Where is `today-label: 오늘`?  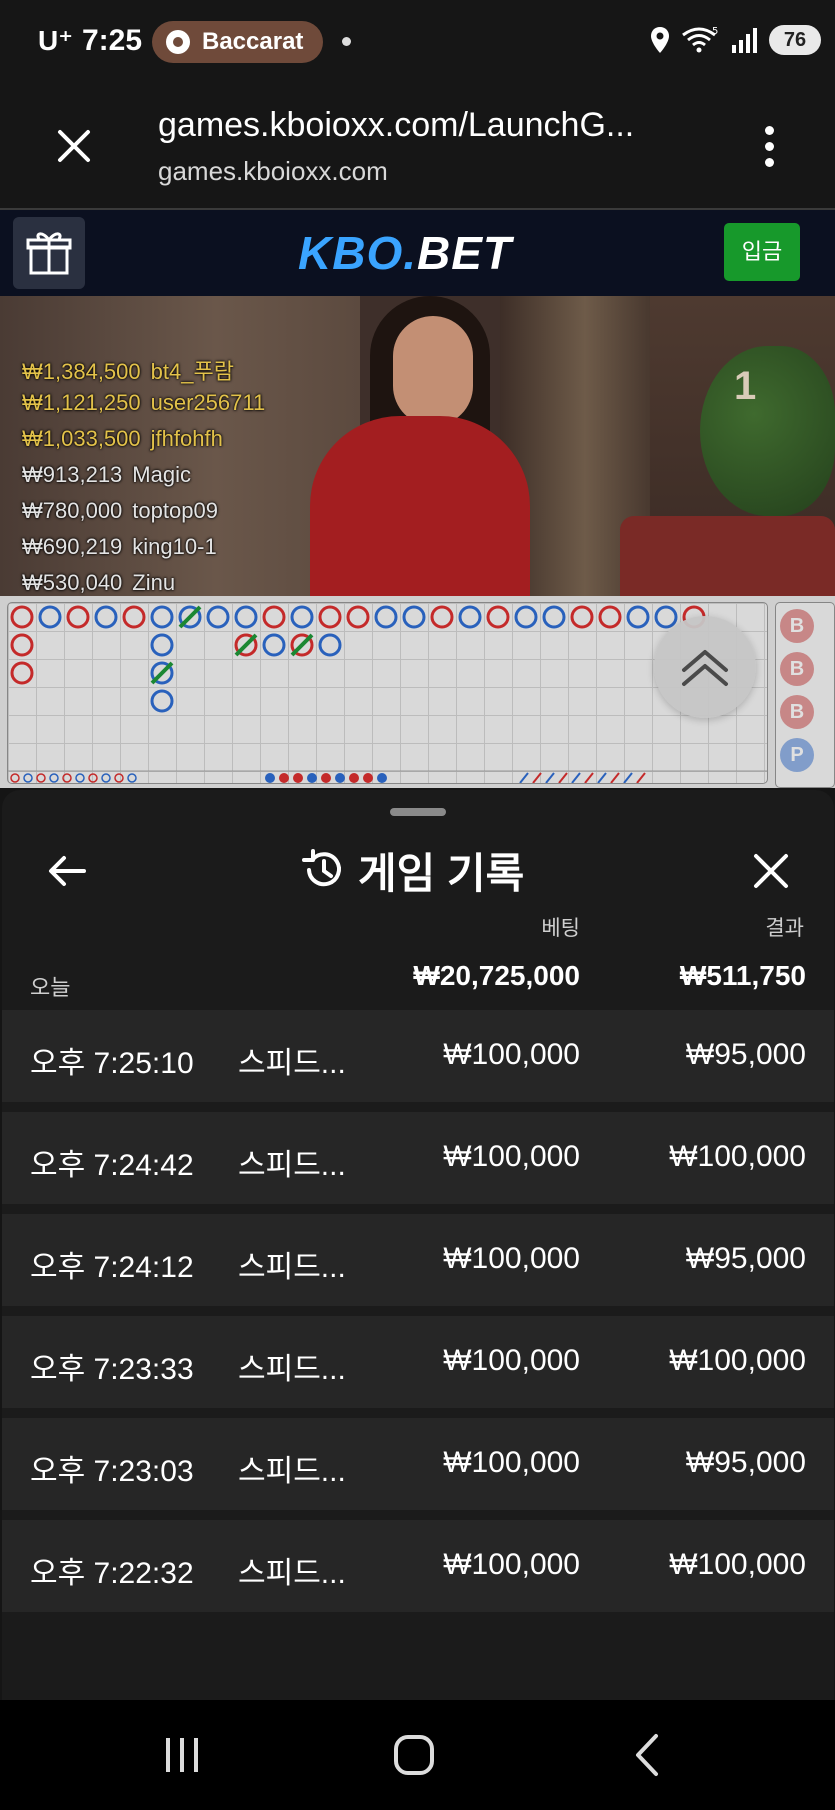
today-label: 오늘 is located at coordinates (50, 987).